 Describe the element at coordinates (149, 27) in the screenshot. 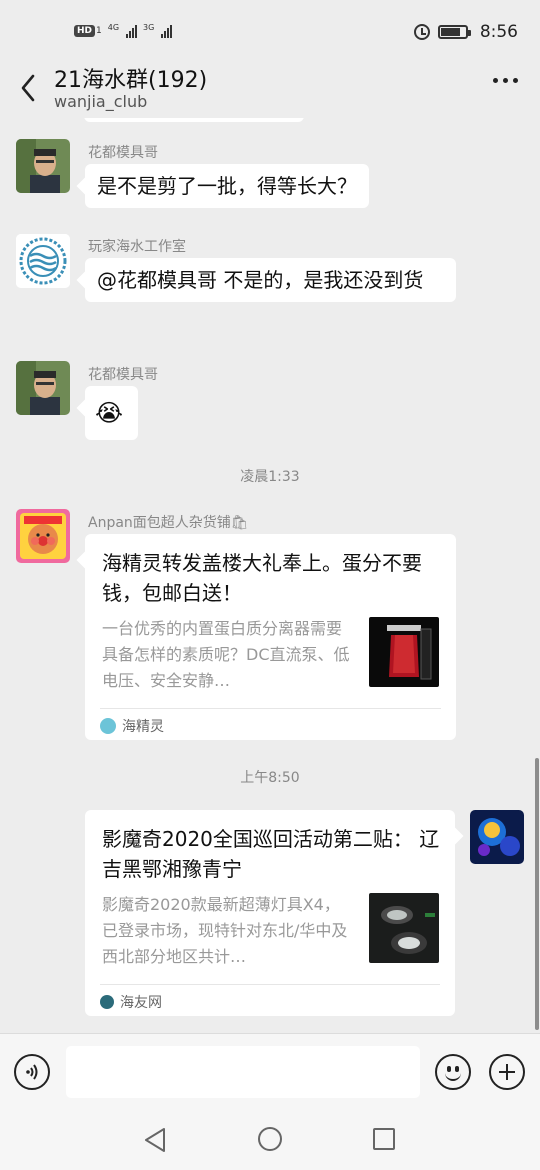

I see `network-label-3g: 3G` at that location.